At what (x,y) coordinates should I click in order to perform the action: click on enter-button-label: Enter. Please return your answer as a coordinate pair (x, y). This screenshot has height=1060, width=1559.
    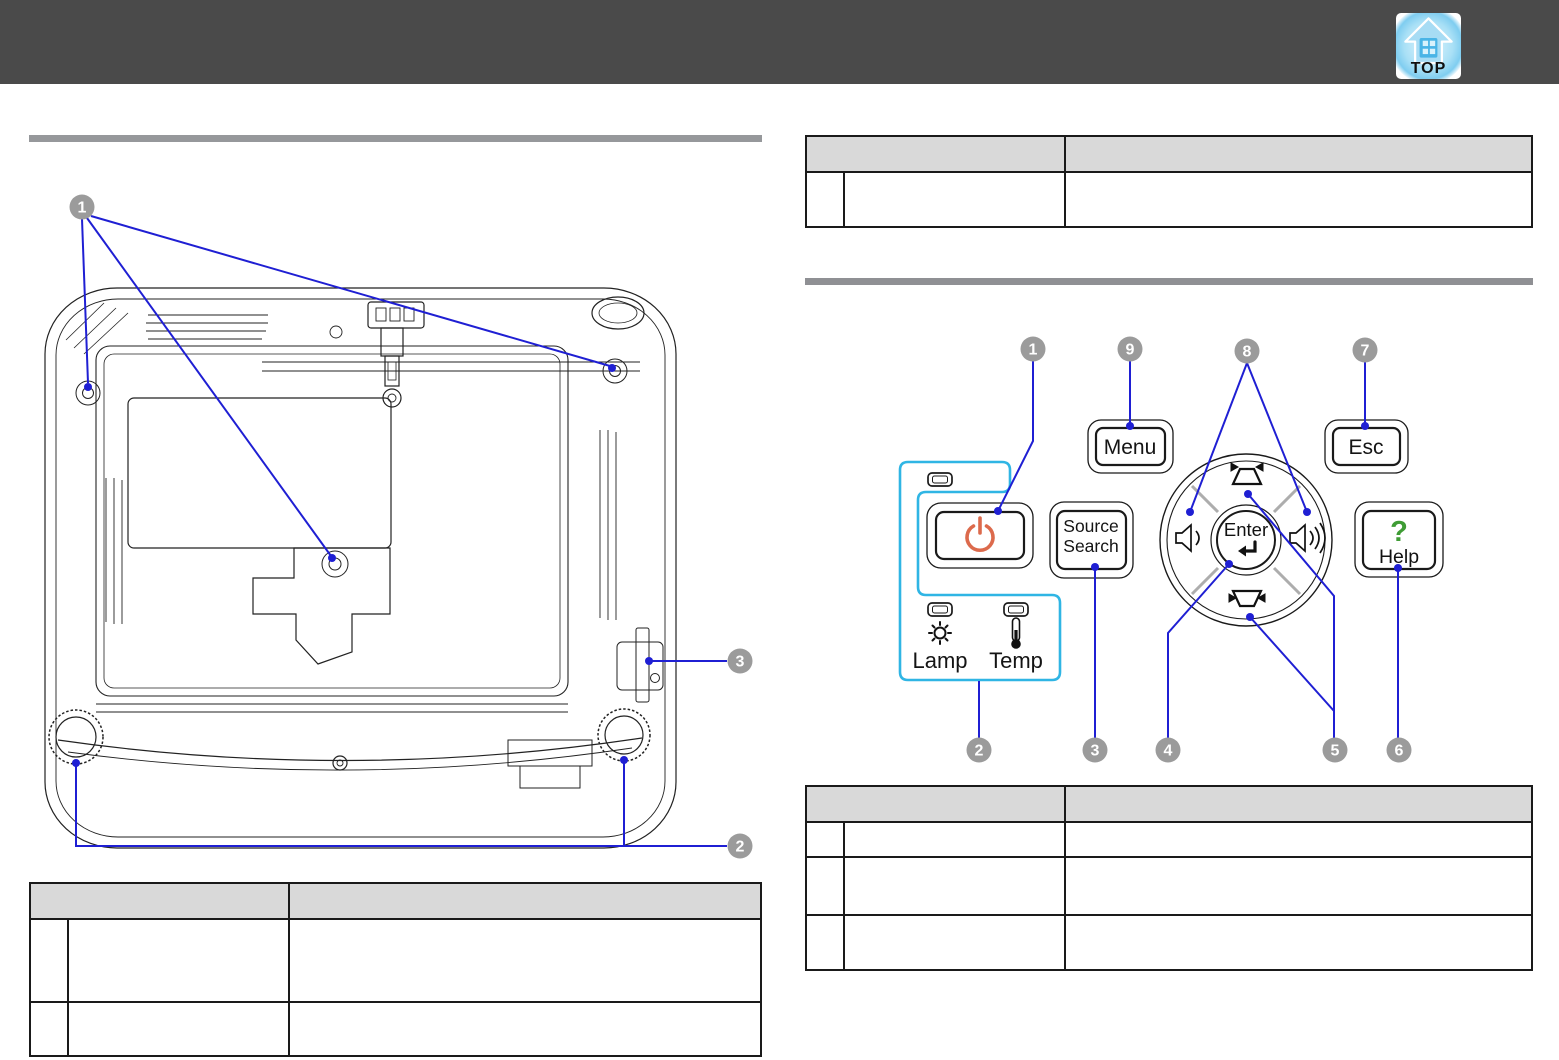
    Looking at the image, I should click on (1246, 529).